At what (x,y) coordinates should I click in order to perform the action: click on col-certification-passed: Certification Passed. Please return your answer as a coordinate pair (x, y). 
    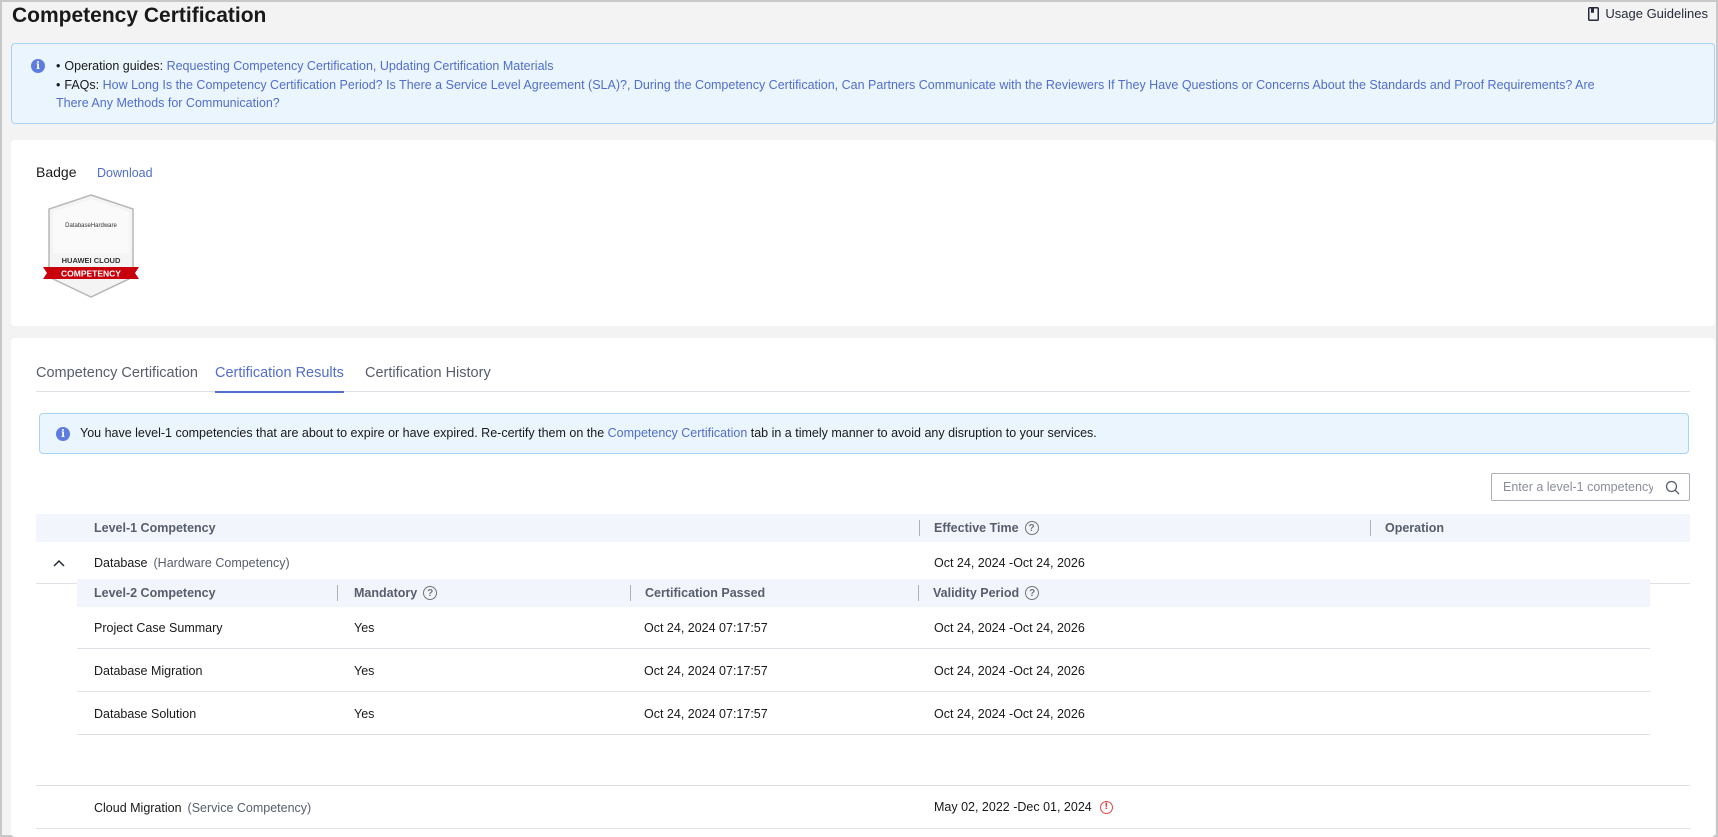
    Looking at the image, I should click on (705, 593).